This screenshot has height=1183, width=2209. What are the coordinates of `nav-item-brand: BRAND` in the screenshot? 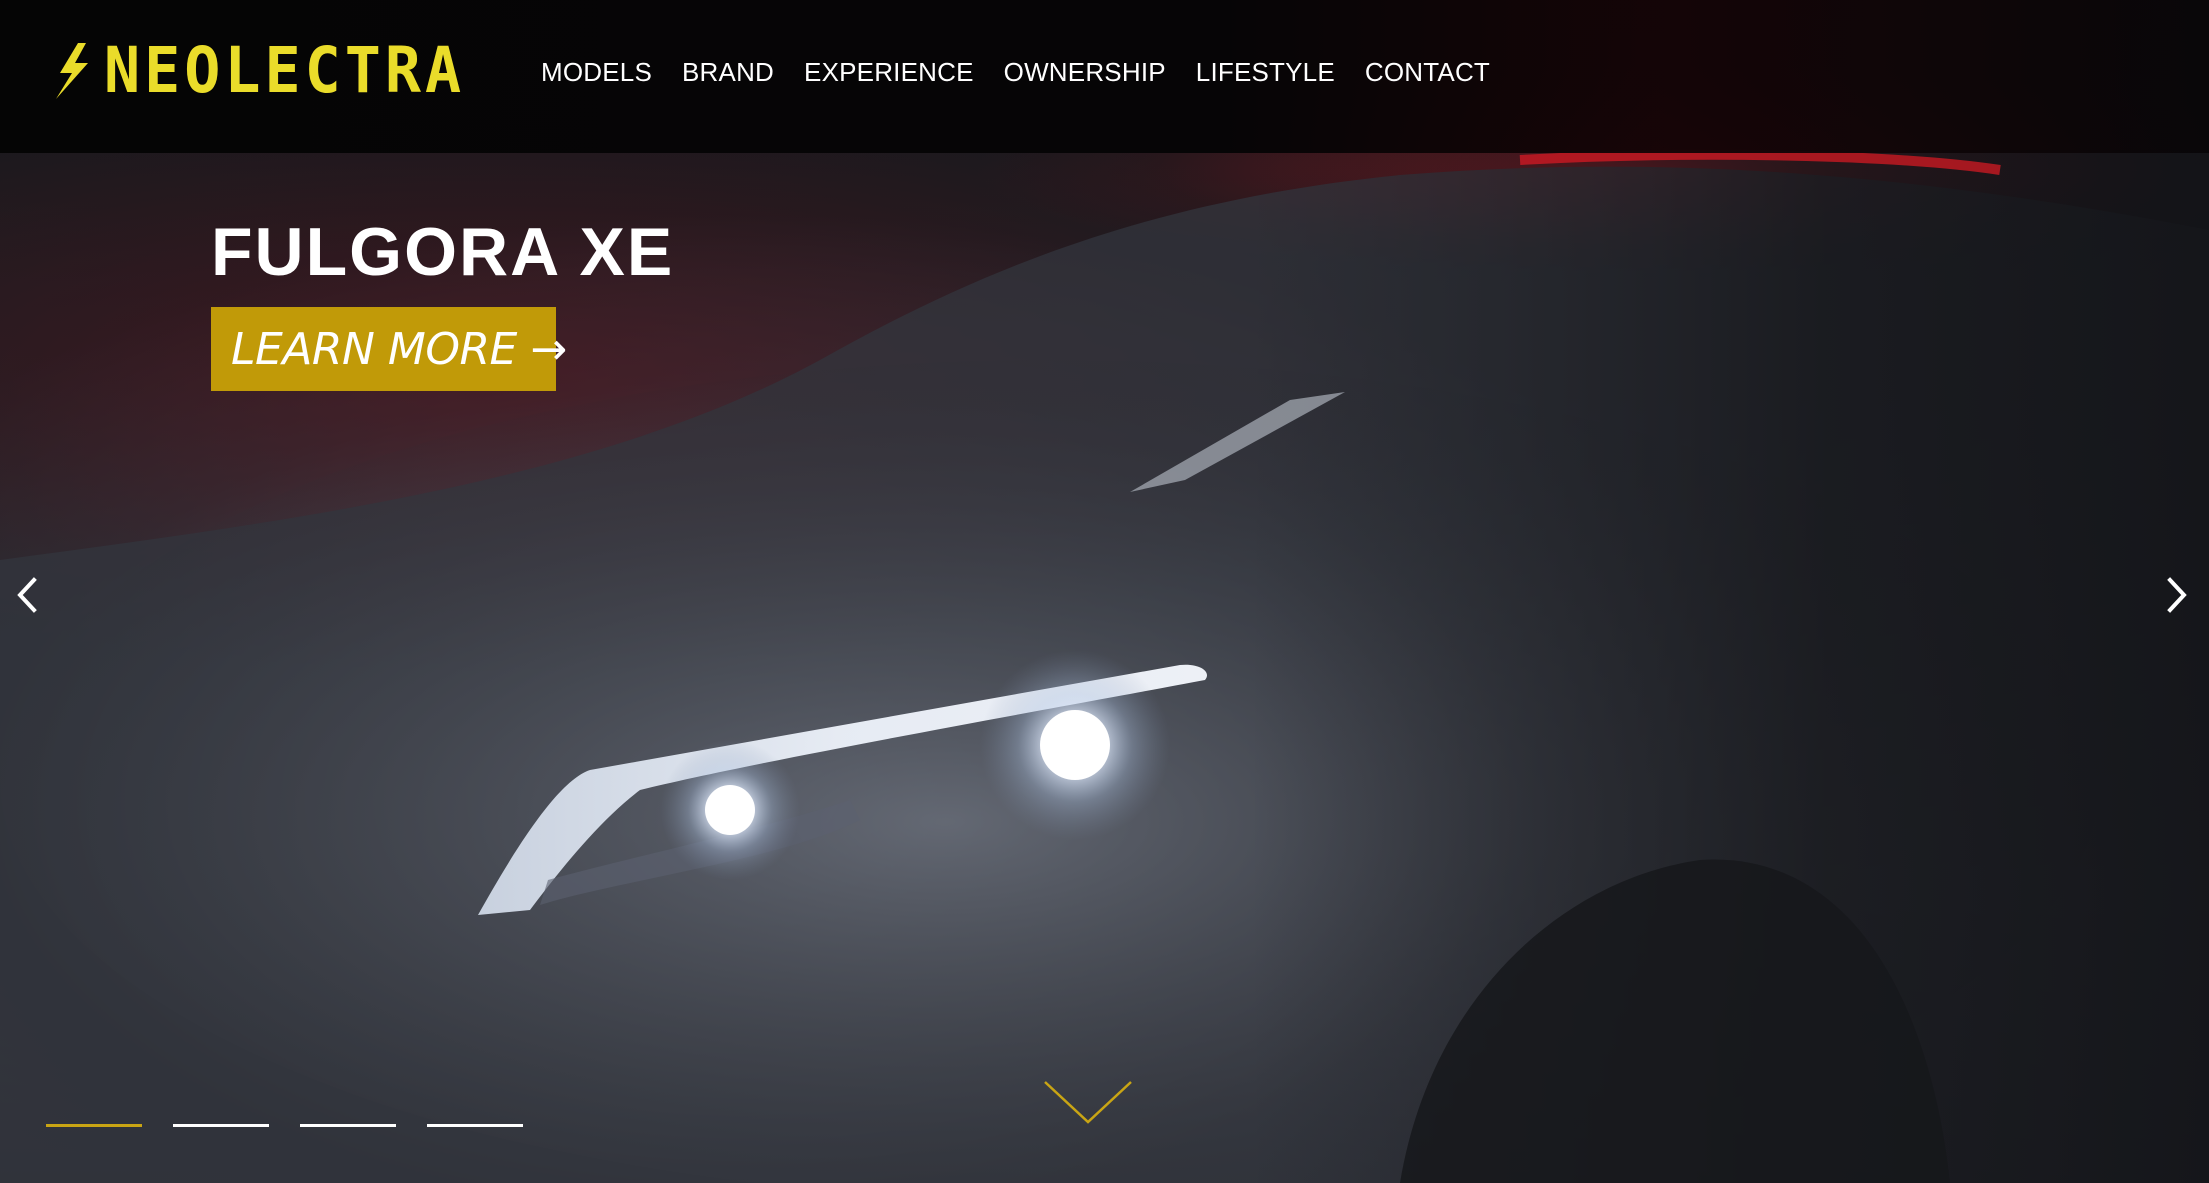 It's located at (728, 72).